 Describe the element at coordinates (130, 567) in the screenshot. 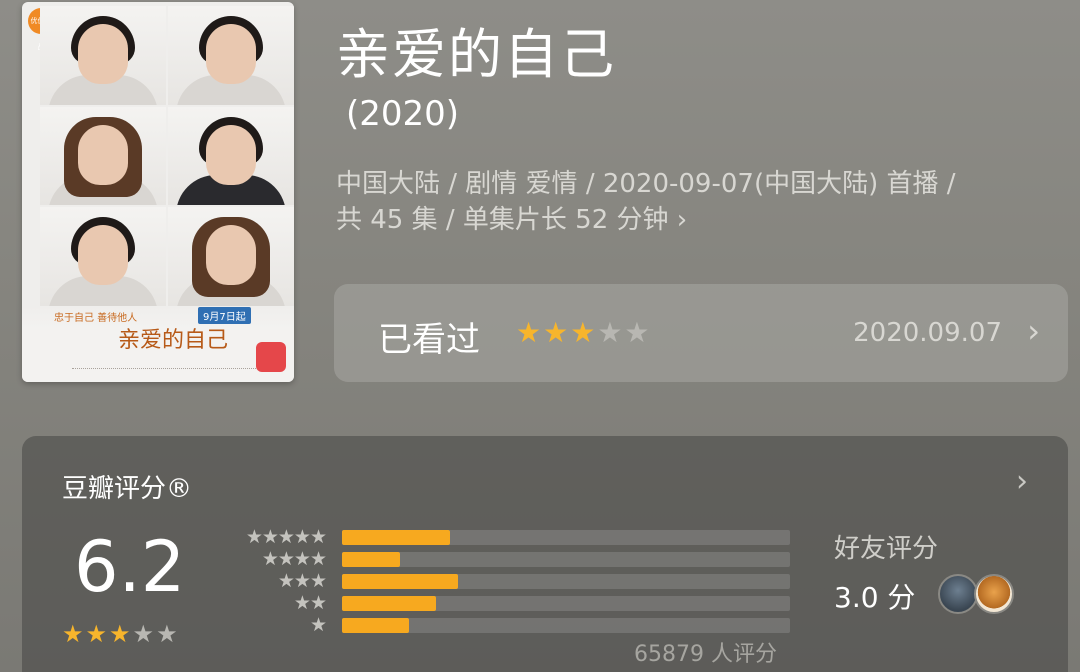

I see `rating-score: 6.2` at that location.